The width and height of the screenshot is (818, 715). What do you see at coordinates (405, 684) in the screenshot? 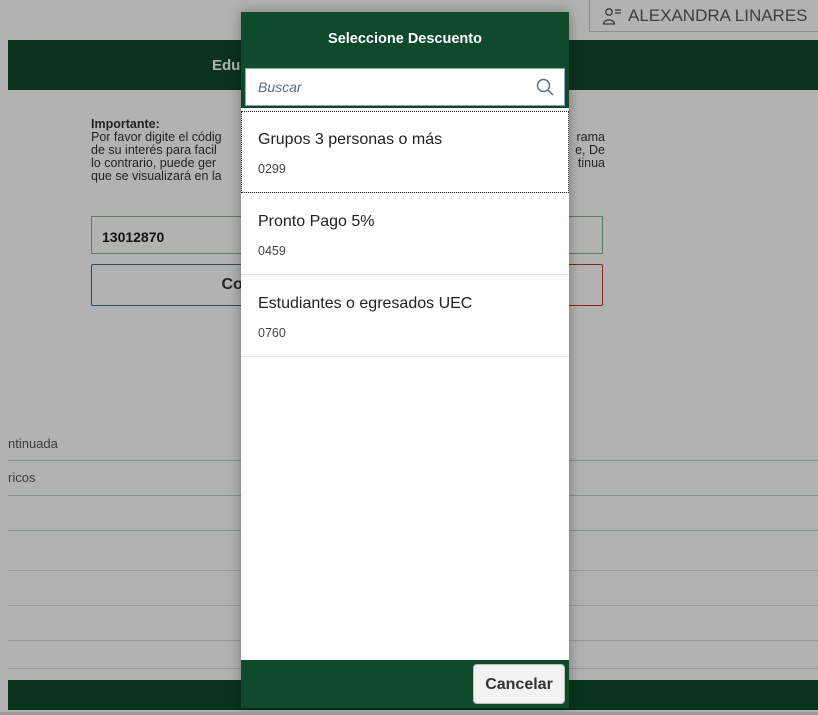
I see `dialog-footer: Cancelar` at bounding box center [405, 684].